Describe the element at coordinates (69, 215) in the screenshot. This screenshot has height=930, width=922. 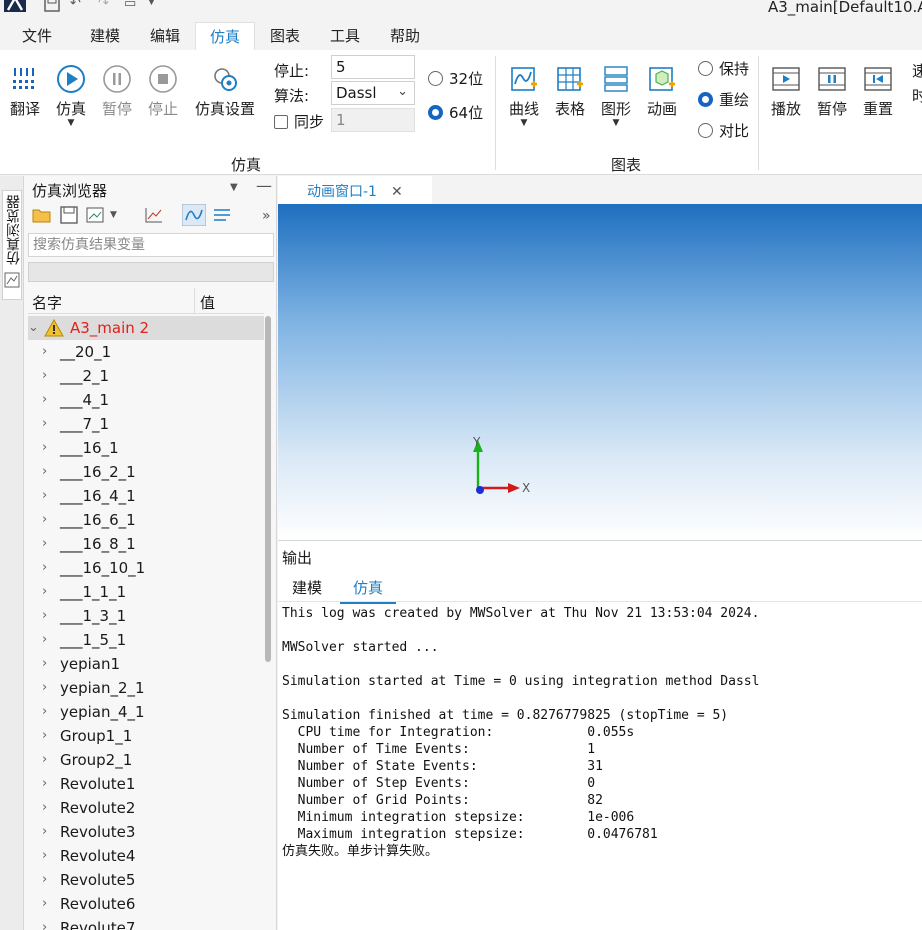
I see `save-result-icon` at that location.